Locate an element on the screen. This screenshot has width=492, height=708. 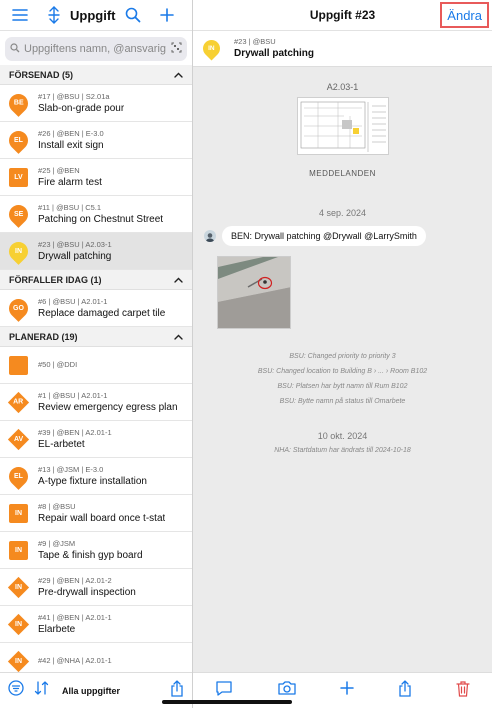
log-entry: BSU: Bytte namn på status till Omarbete is located at coordinates (342, 401).